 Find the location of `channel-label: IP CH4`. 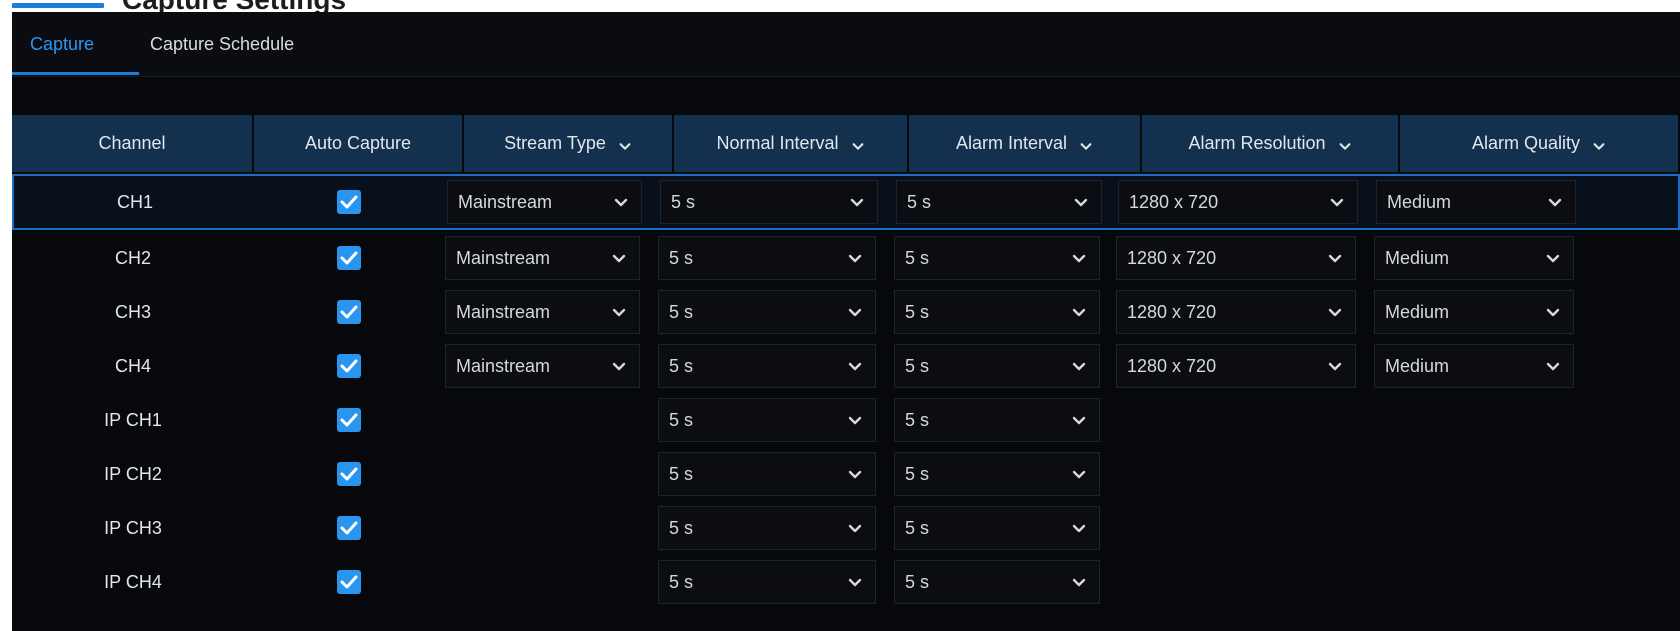

channel-label: IP CH4 is located at coordinates (133, 581).